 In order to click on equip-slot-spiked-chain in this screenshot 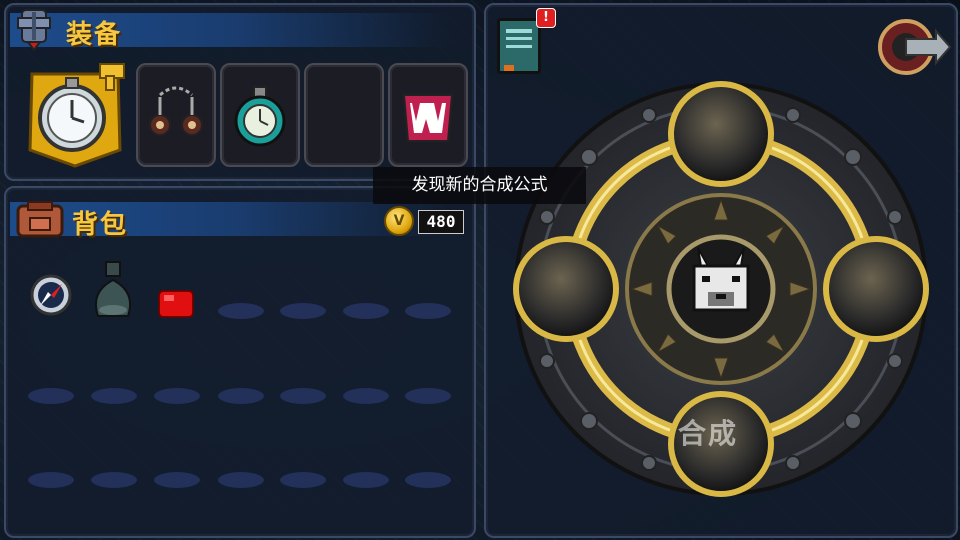, I will do `click(176, 115)`.